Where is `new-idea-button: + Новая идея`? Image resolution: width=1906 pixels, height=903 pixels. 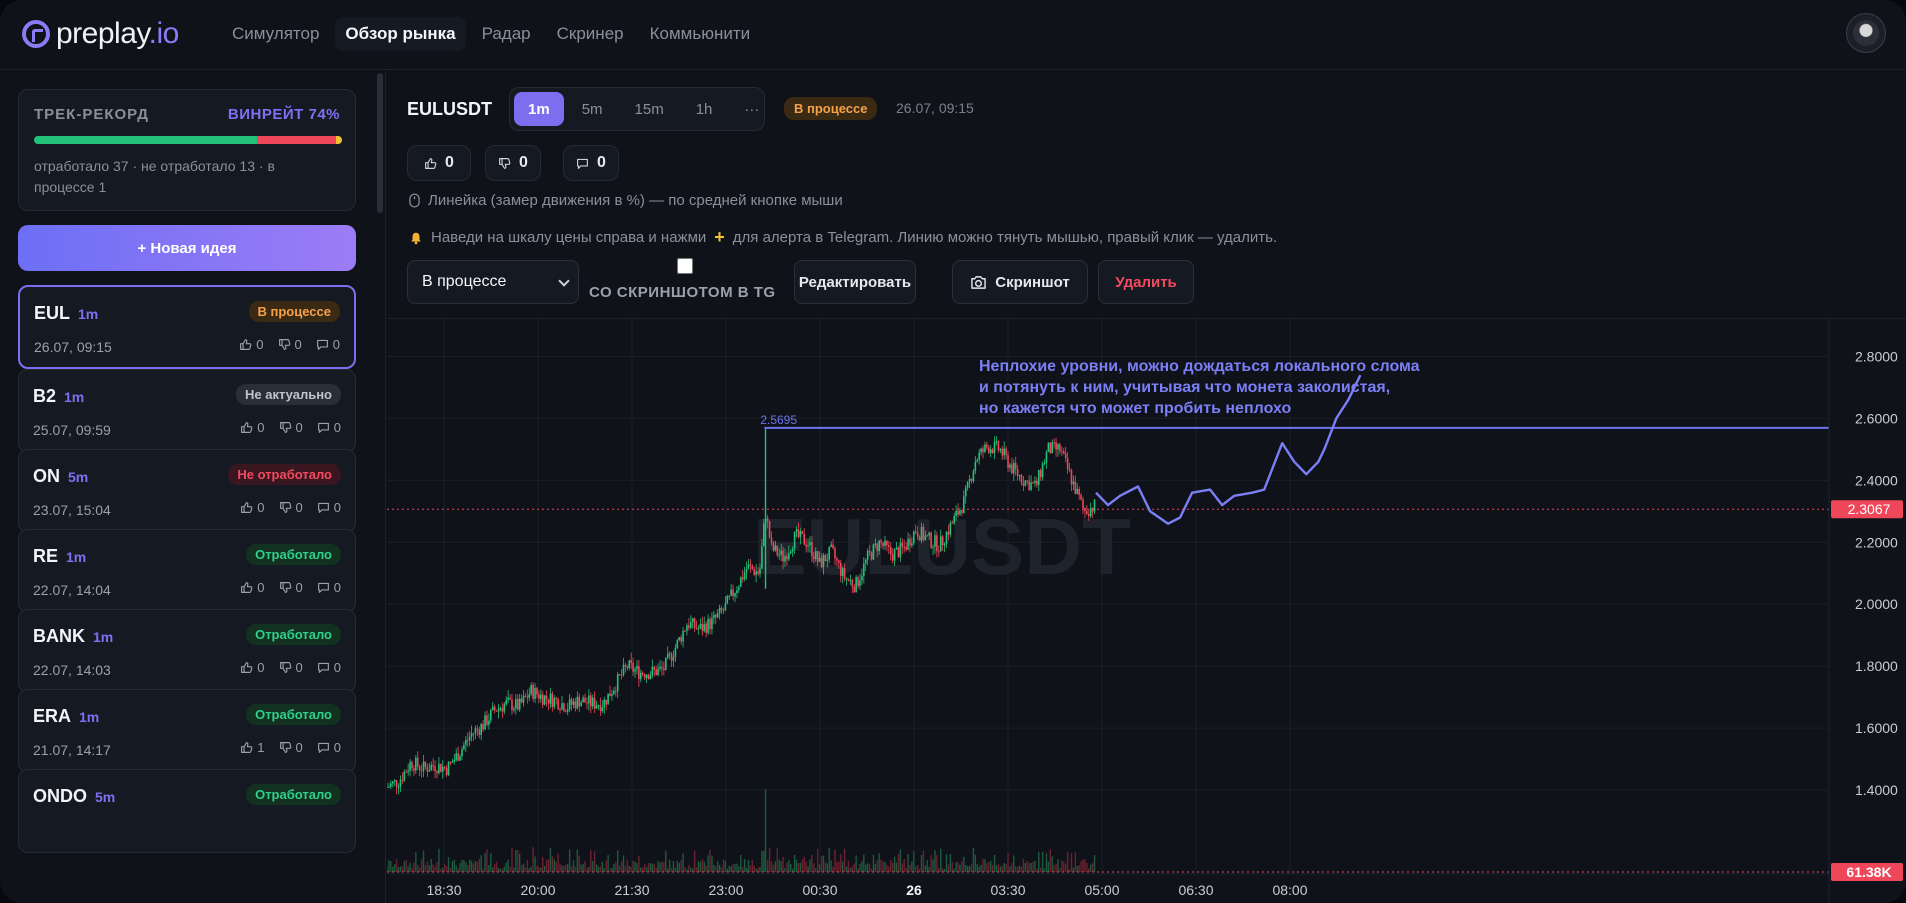
new-idea-button: + Новая идея is located at coordinates (187, 248).